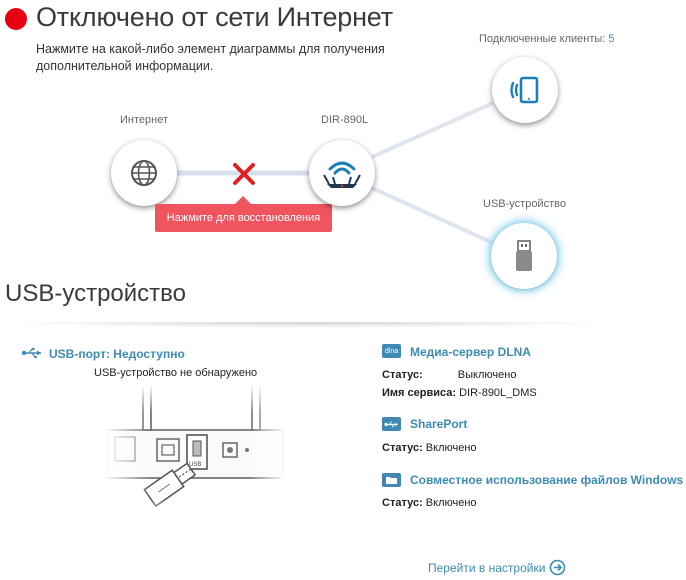 The image size is (686, 580). I want to click on tablet-icon, so click(524, 90).